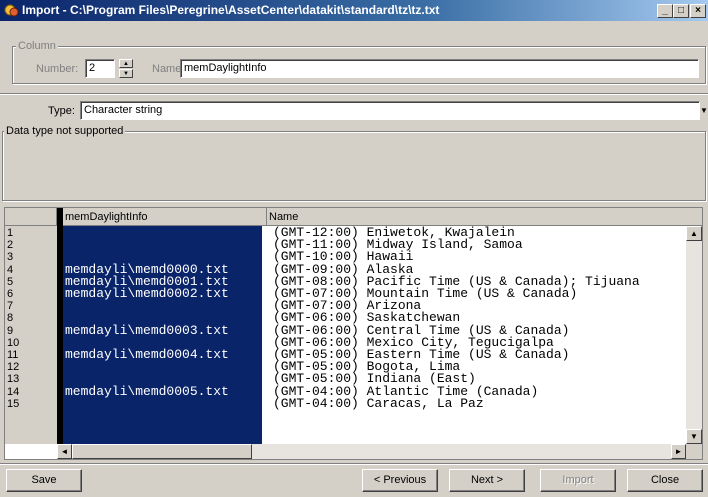 The height and width of the screenshot is (497, 708). I want to click on save-label: Save, so click(44, 480).